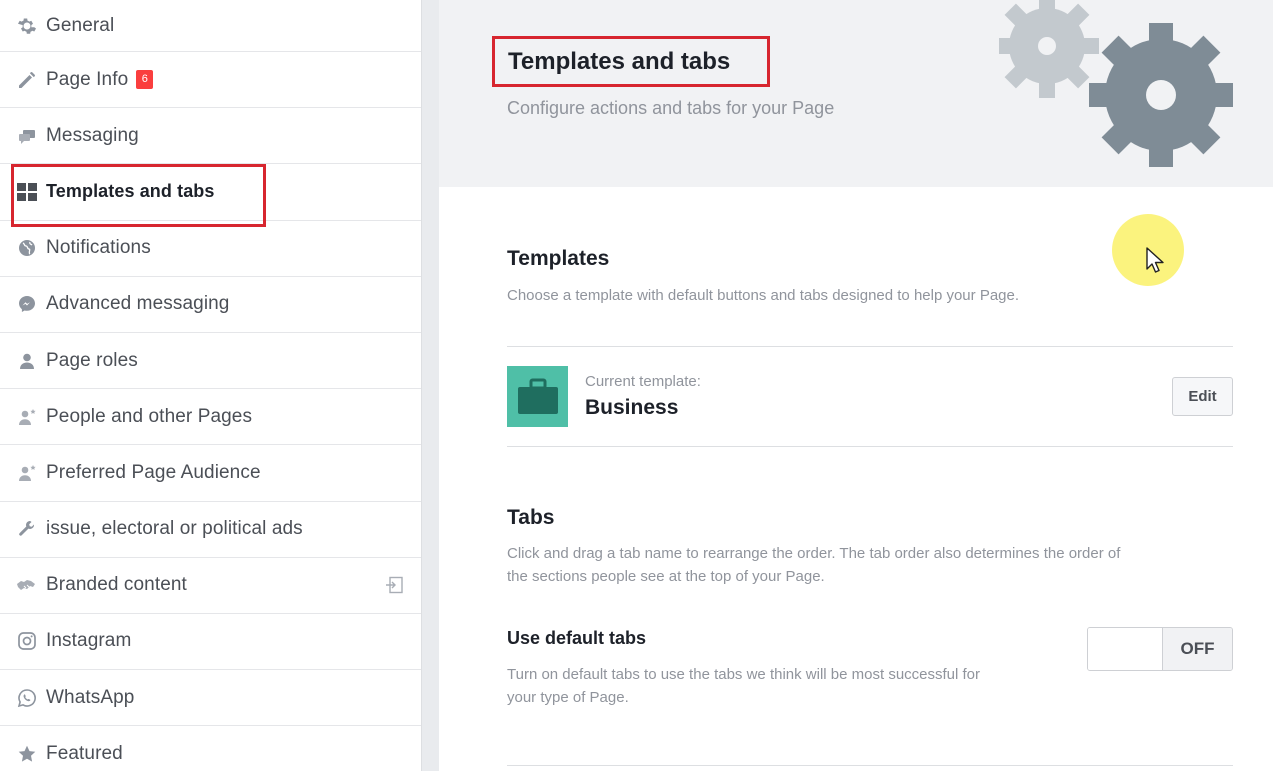 This screenshot has width=1273, height=771. What do you see at coordinates (153, 472) in the screenshot?
I see `sidebar-item-label: Preferred Page Audience` at bounding box center [153, 472].